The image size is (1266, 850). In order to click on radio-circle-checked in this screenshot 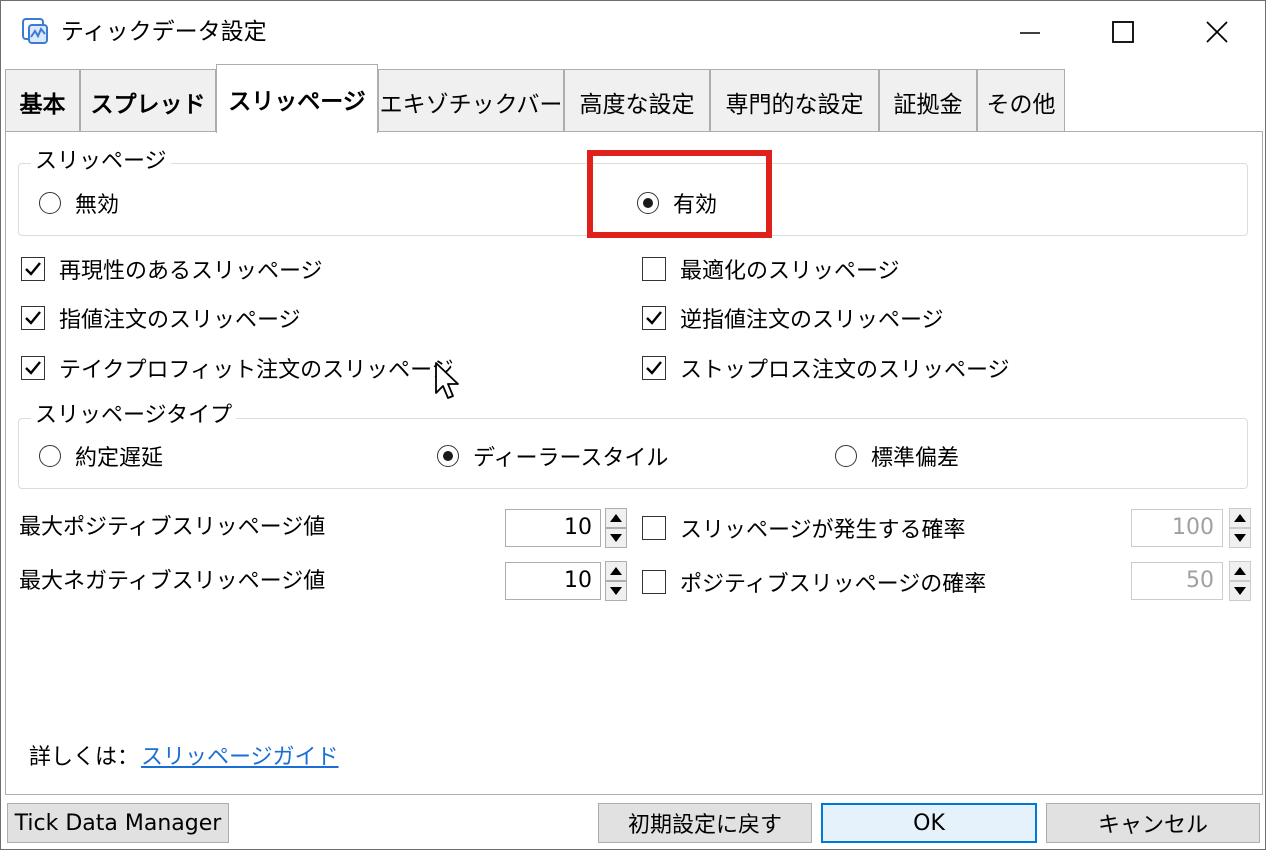, I will do `click(448, 456)`.